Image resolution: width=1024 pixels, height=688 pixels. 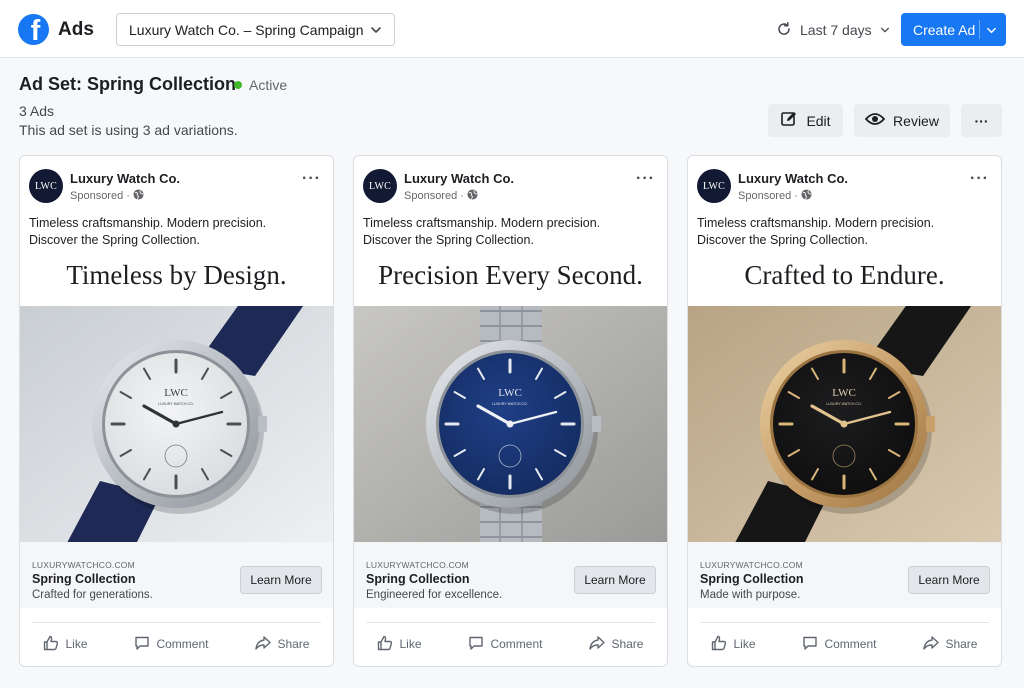 I want to click on edit-icon, so click(x=789, y=120).